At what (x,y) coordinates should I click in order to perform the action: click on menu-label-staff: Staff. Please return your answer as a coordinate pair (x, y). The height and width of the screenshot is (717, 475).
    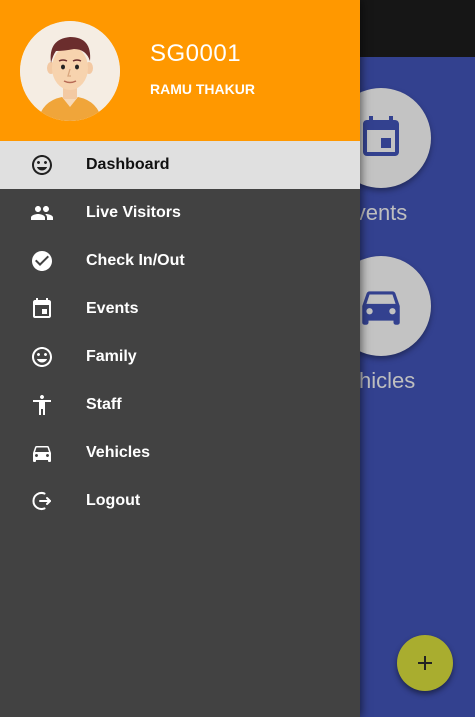
    Looking at the image, I should click on (104, 404).